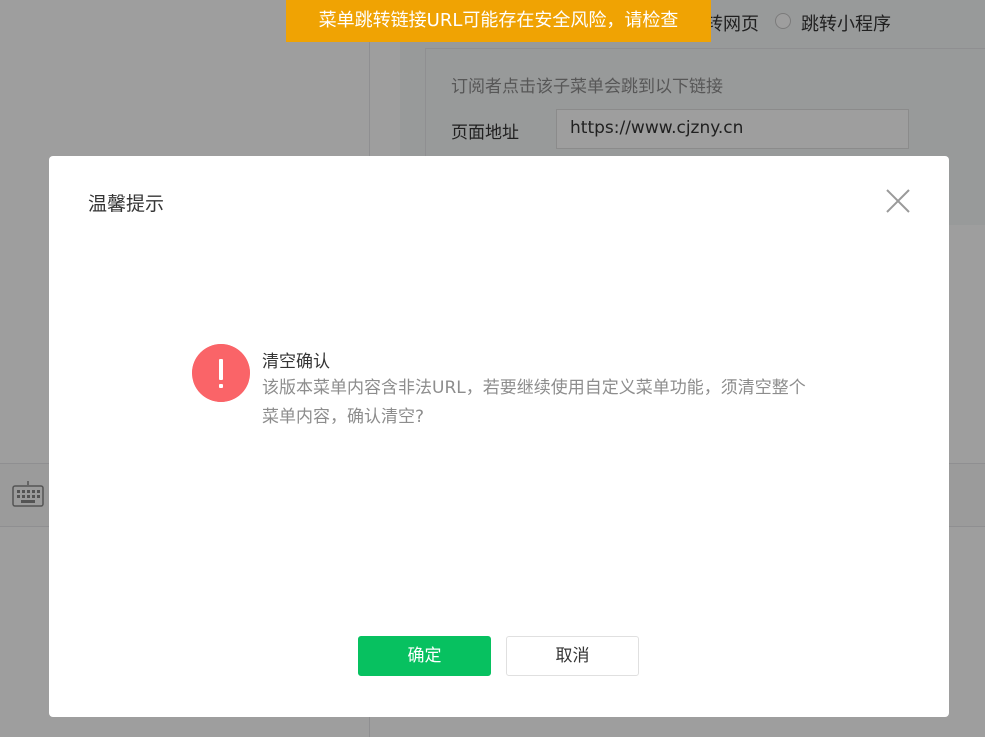 The height and width of the screenshot is (737, 985). Describe the element at coordinates (296, 362) in the screenshot. I see `message-title: 清空确认` at that location.